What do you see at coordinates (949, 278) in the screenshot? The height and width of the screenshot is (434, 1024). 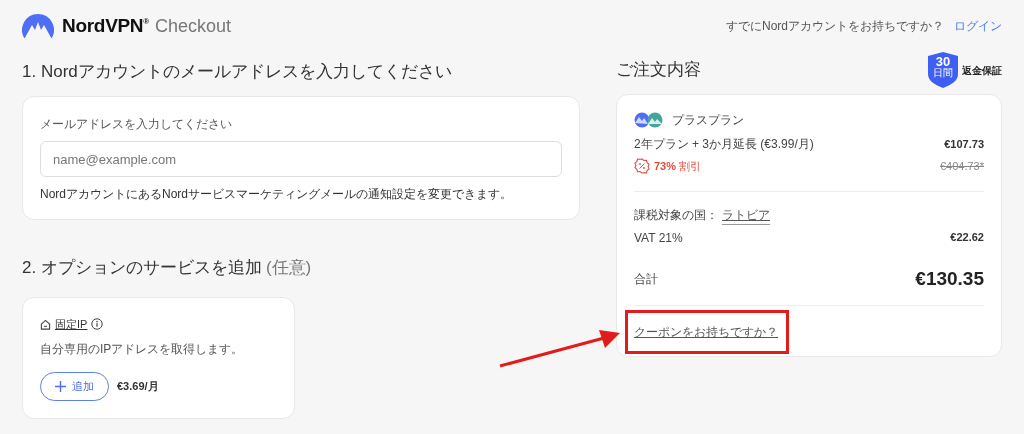 I see `total-amount: €130.35` at bounding box center [949, 278].